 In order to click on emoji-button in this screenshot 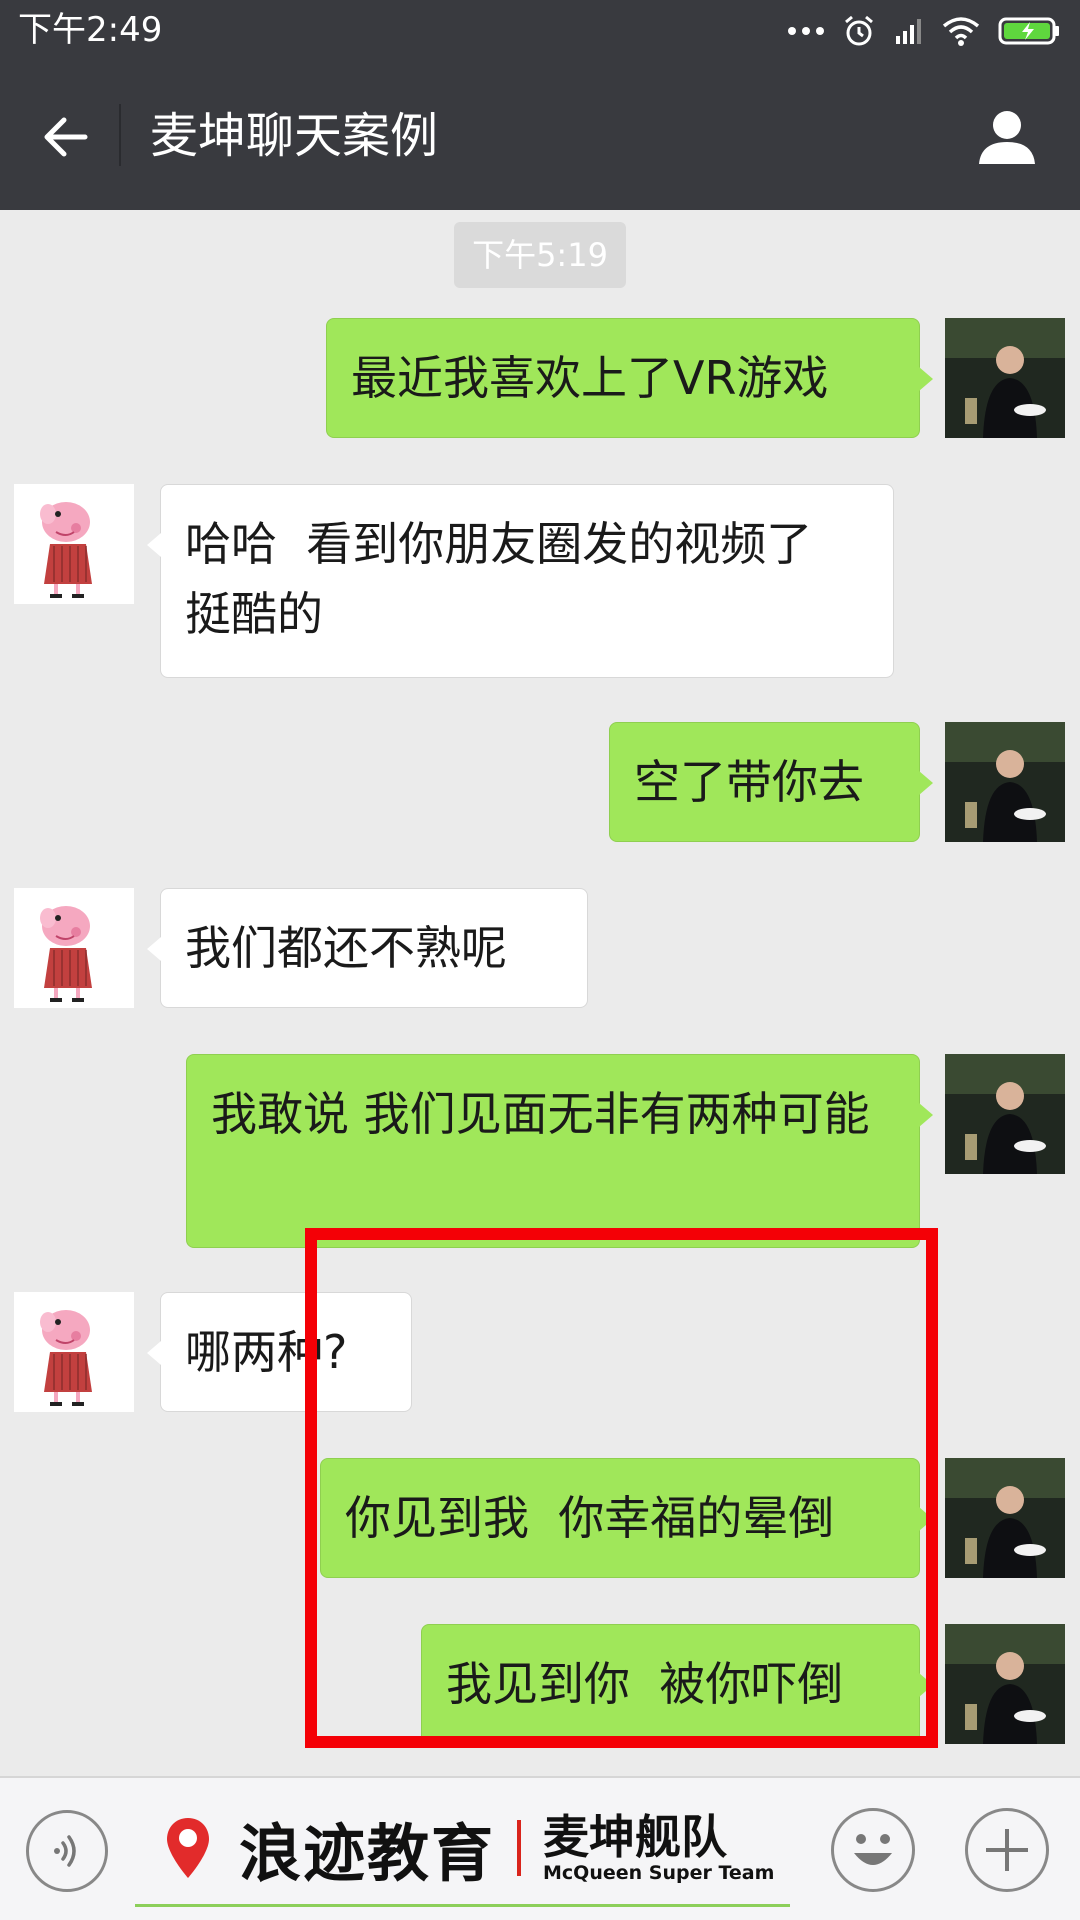, I will do `click(873, 1850)`.